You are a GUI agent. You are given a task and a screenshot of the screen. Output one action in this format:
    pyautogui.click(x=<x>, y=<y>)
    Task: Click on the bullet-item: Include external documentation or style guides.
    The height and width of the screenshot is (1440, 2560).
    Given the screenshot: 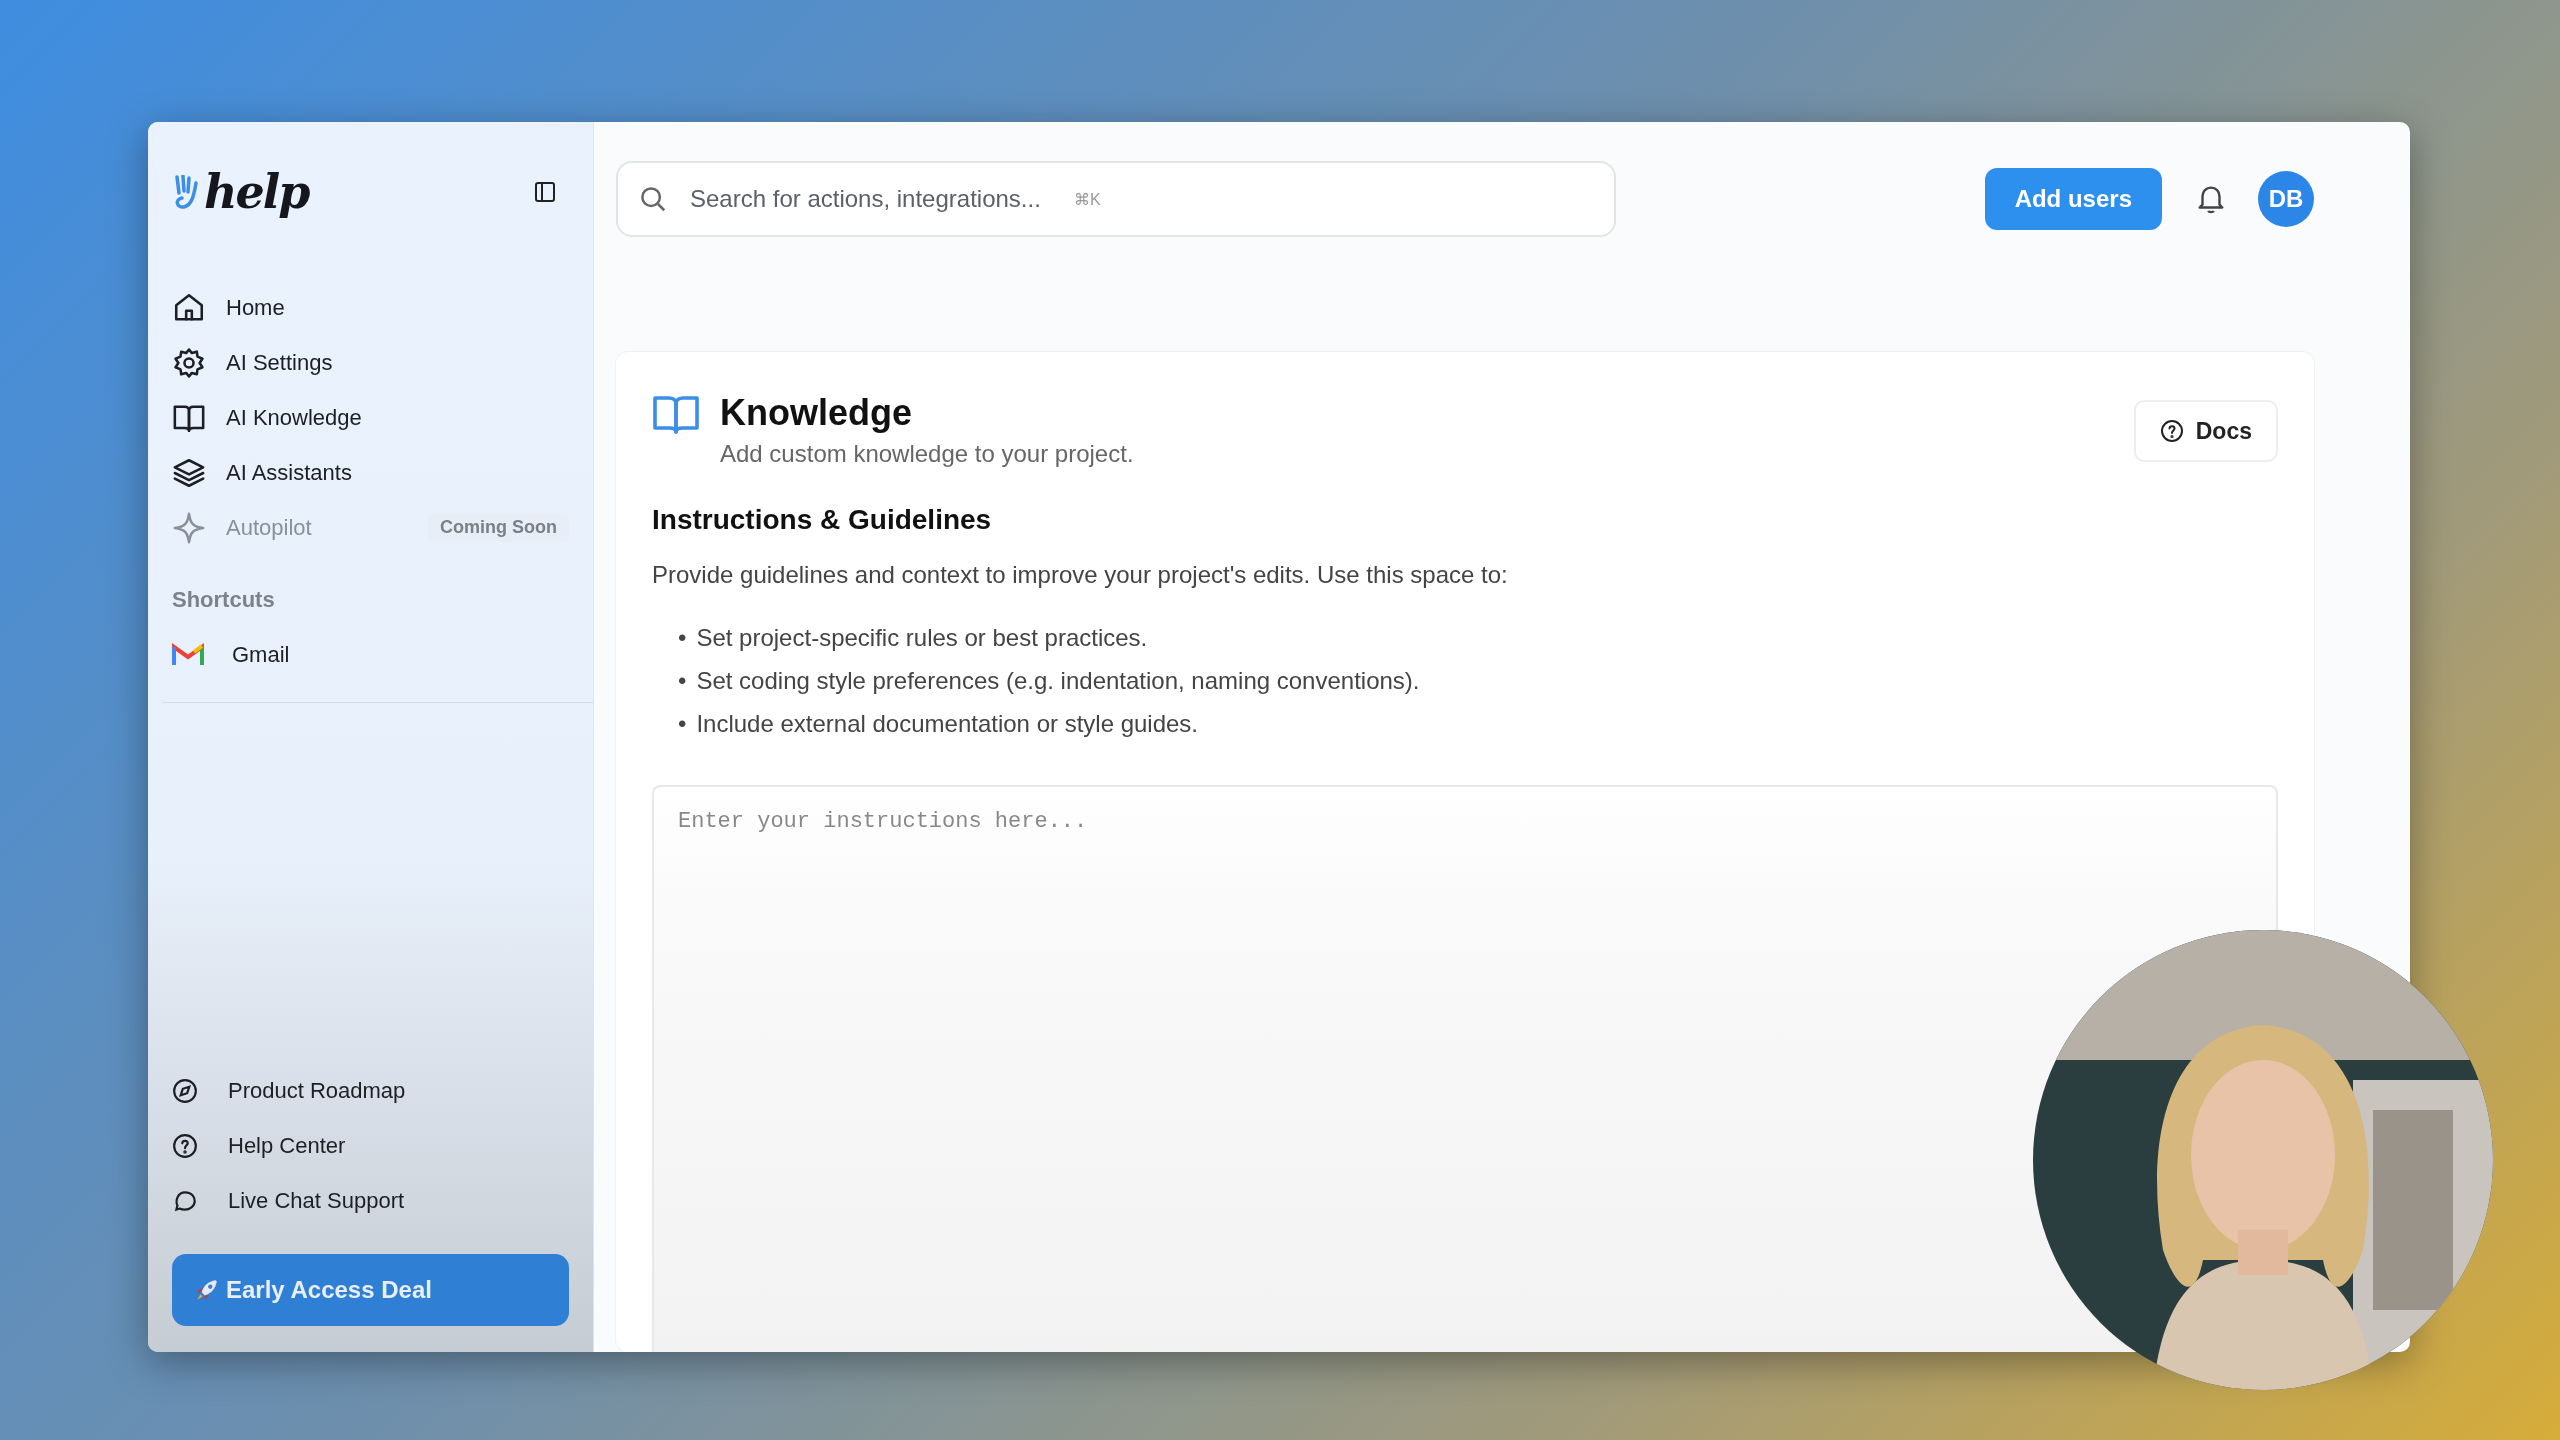 What is the action you would take?
    pyautogui.click(x=947, y=724)
    